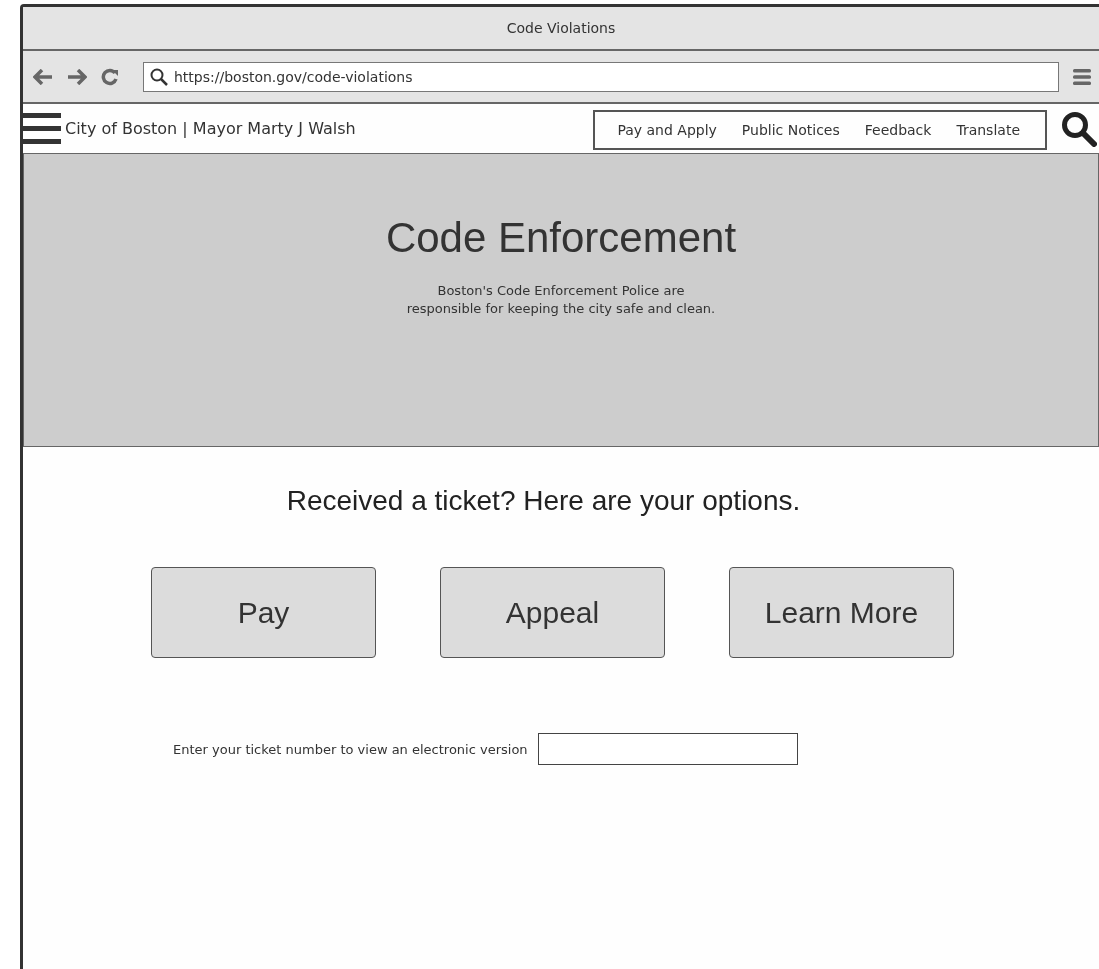  I want to click on address-bar: https://boston.gov/code-violations, so click(601, 76).